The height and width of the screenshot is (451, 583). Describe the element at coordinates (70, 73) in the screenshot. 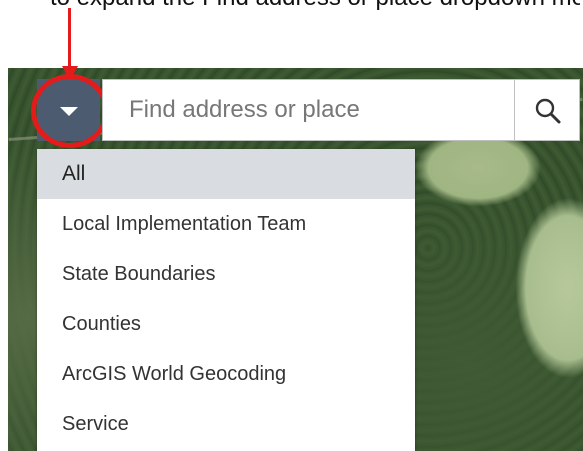

I see `annotation-arrow-icon` at that location.